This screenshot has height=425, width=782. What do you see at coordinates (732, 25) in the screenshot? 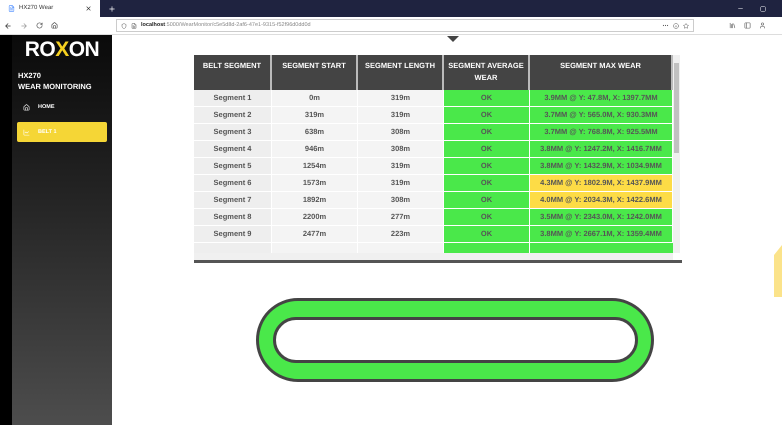
I see `library-icon` at bounding box center [732, 25].